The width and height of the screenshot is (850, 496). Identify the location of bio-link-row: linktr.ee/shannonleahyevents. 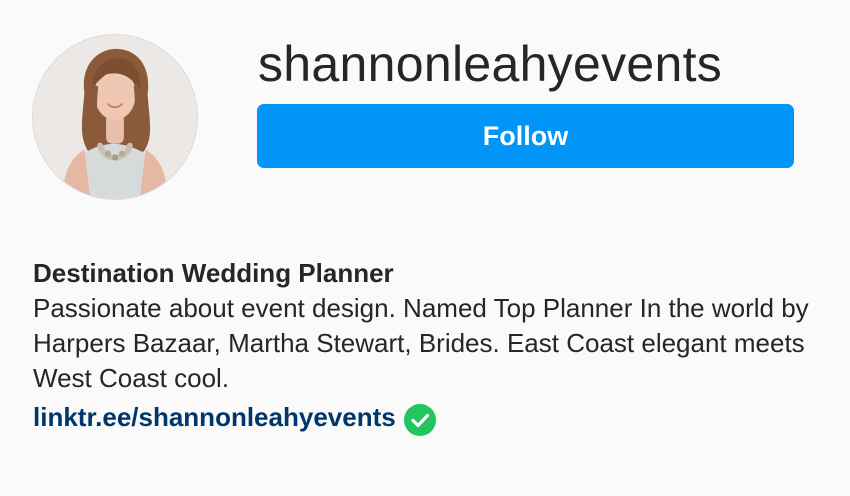
(428, 417).